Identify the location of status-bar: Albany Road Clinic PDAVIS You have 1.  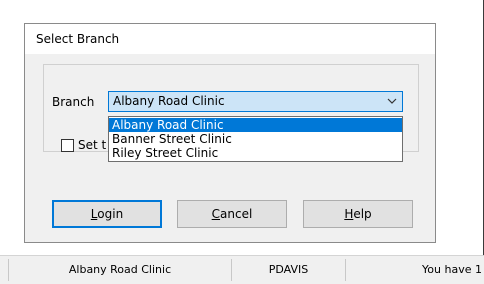
(242, 269).